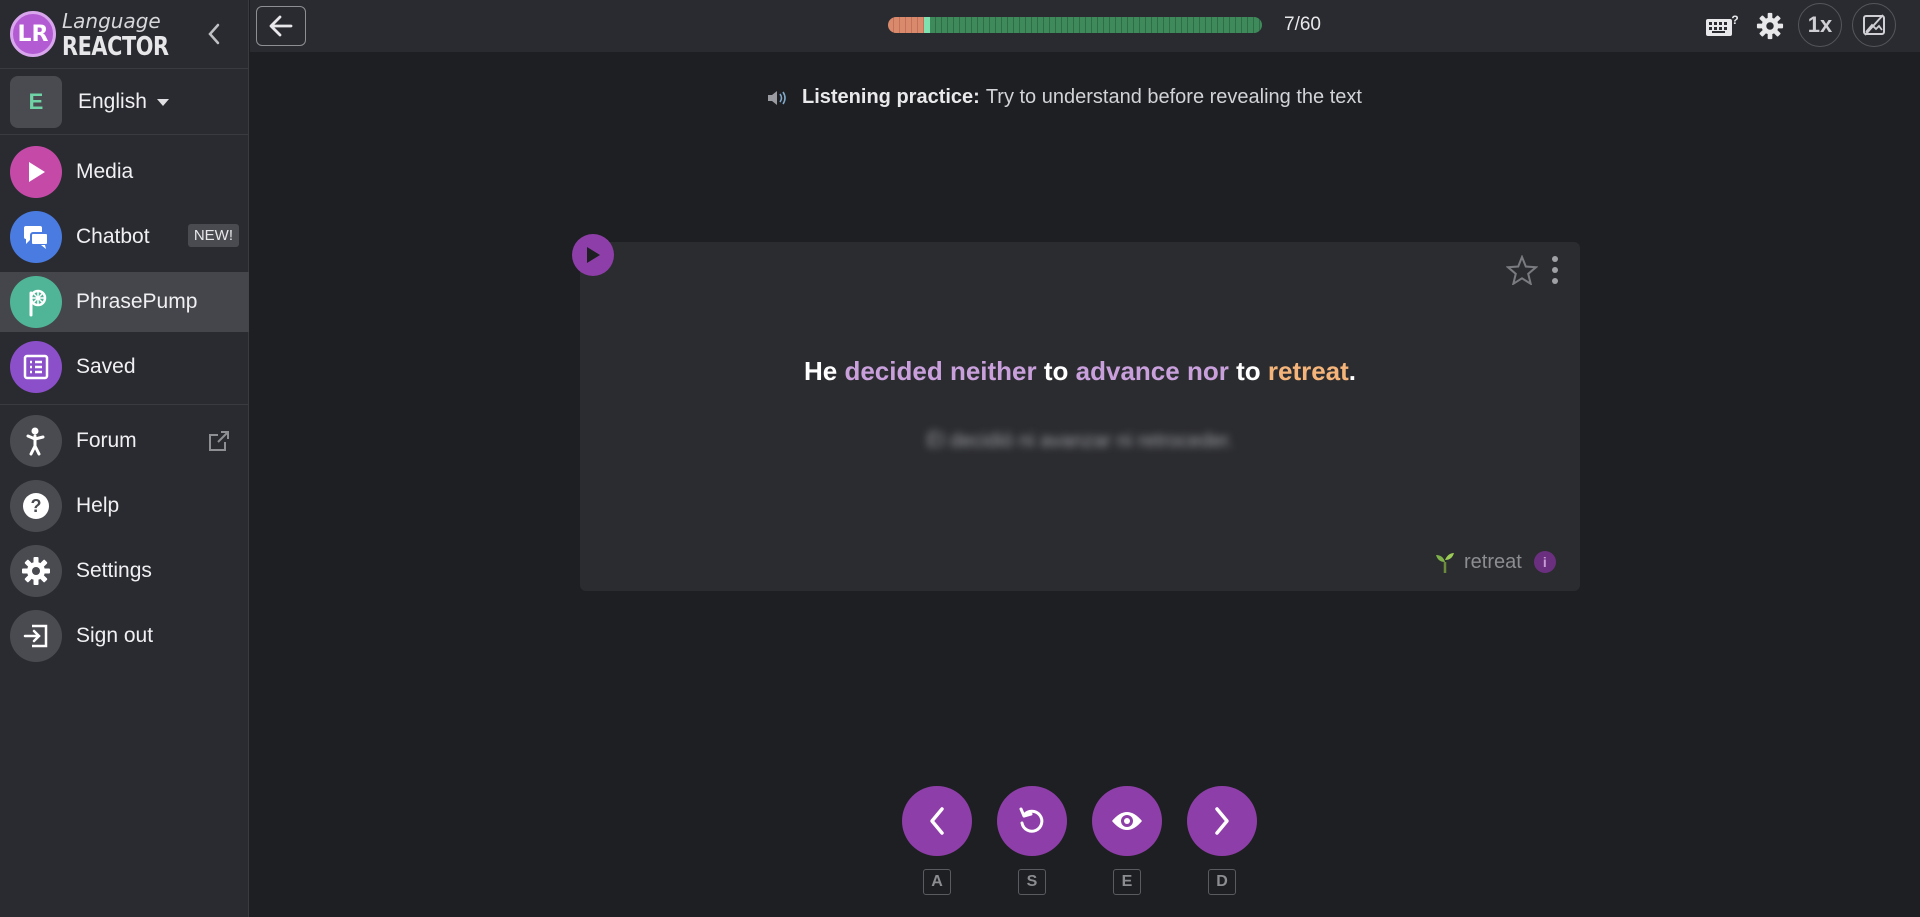 This screenshot has width=1920, height=917. What do you see at coordinates (1208, 371) in the screenshot?
I see `sentence-word: nor` at bounding box center [1208, 371].